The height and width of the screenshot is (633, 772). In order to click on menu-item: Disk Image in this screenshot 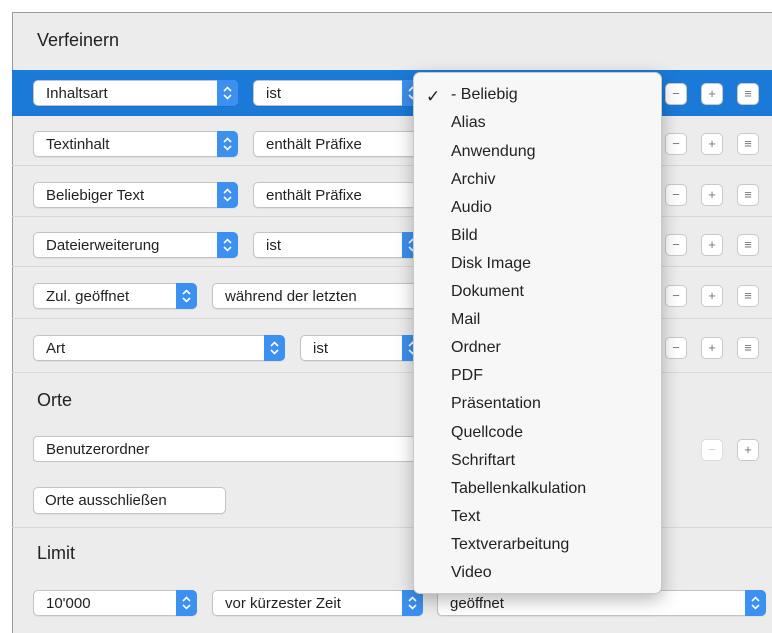, I will do `click(491, 264)`.